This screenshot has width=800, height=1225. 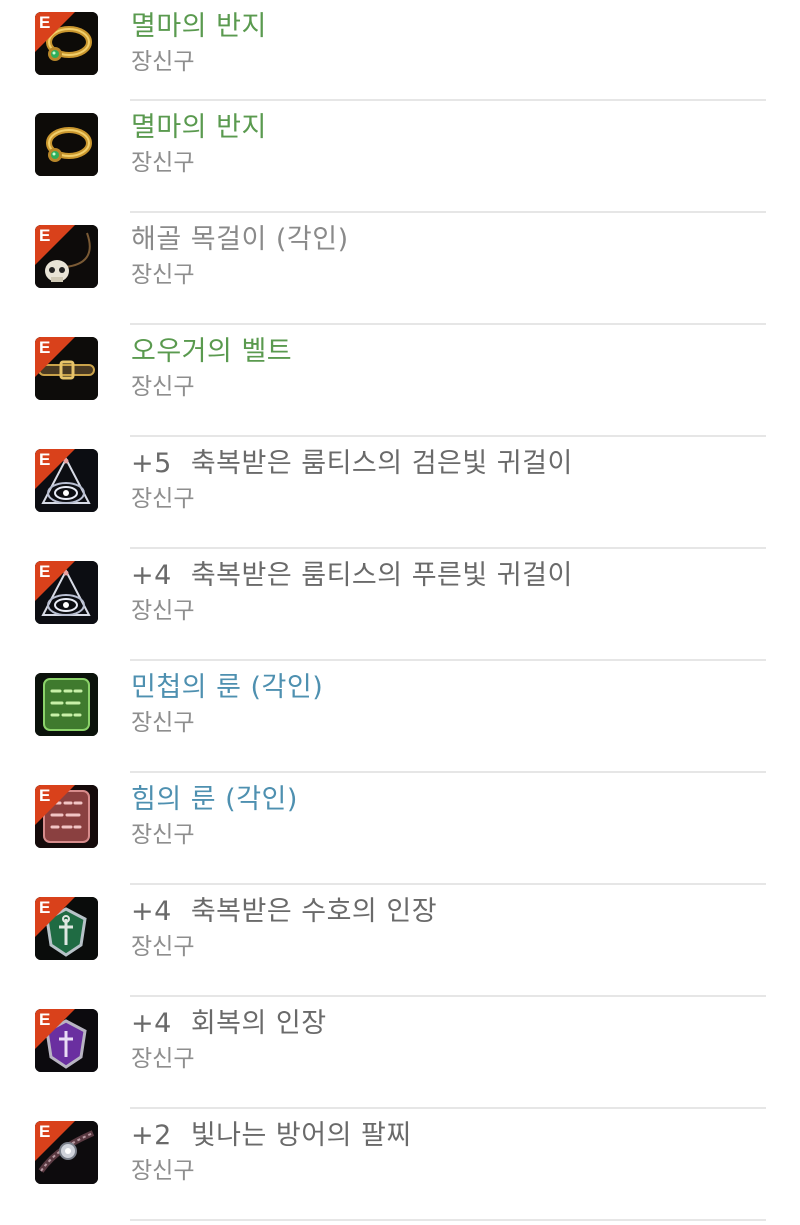 I want to click on ring-icon, so click(x=66, y=144).